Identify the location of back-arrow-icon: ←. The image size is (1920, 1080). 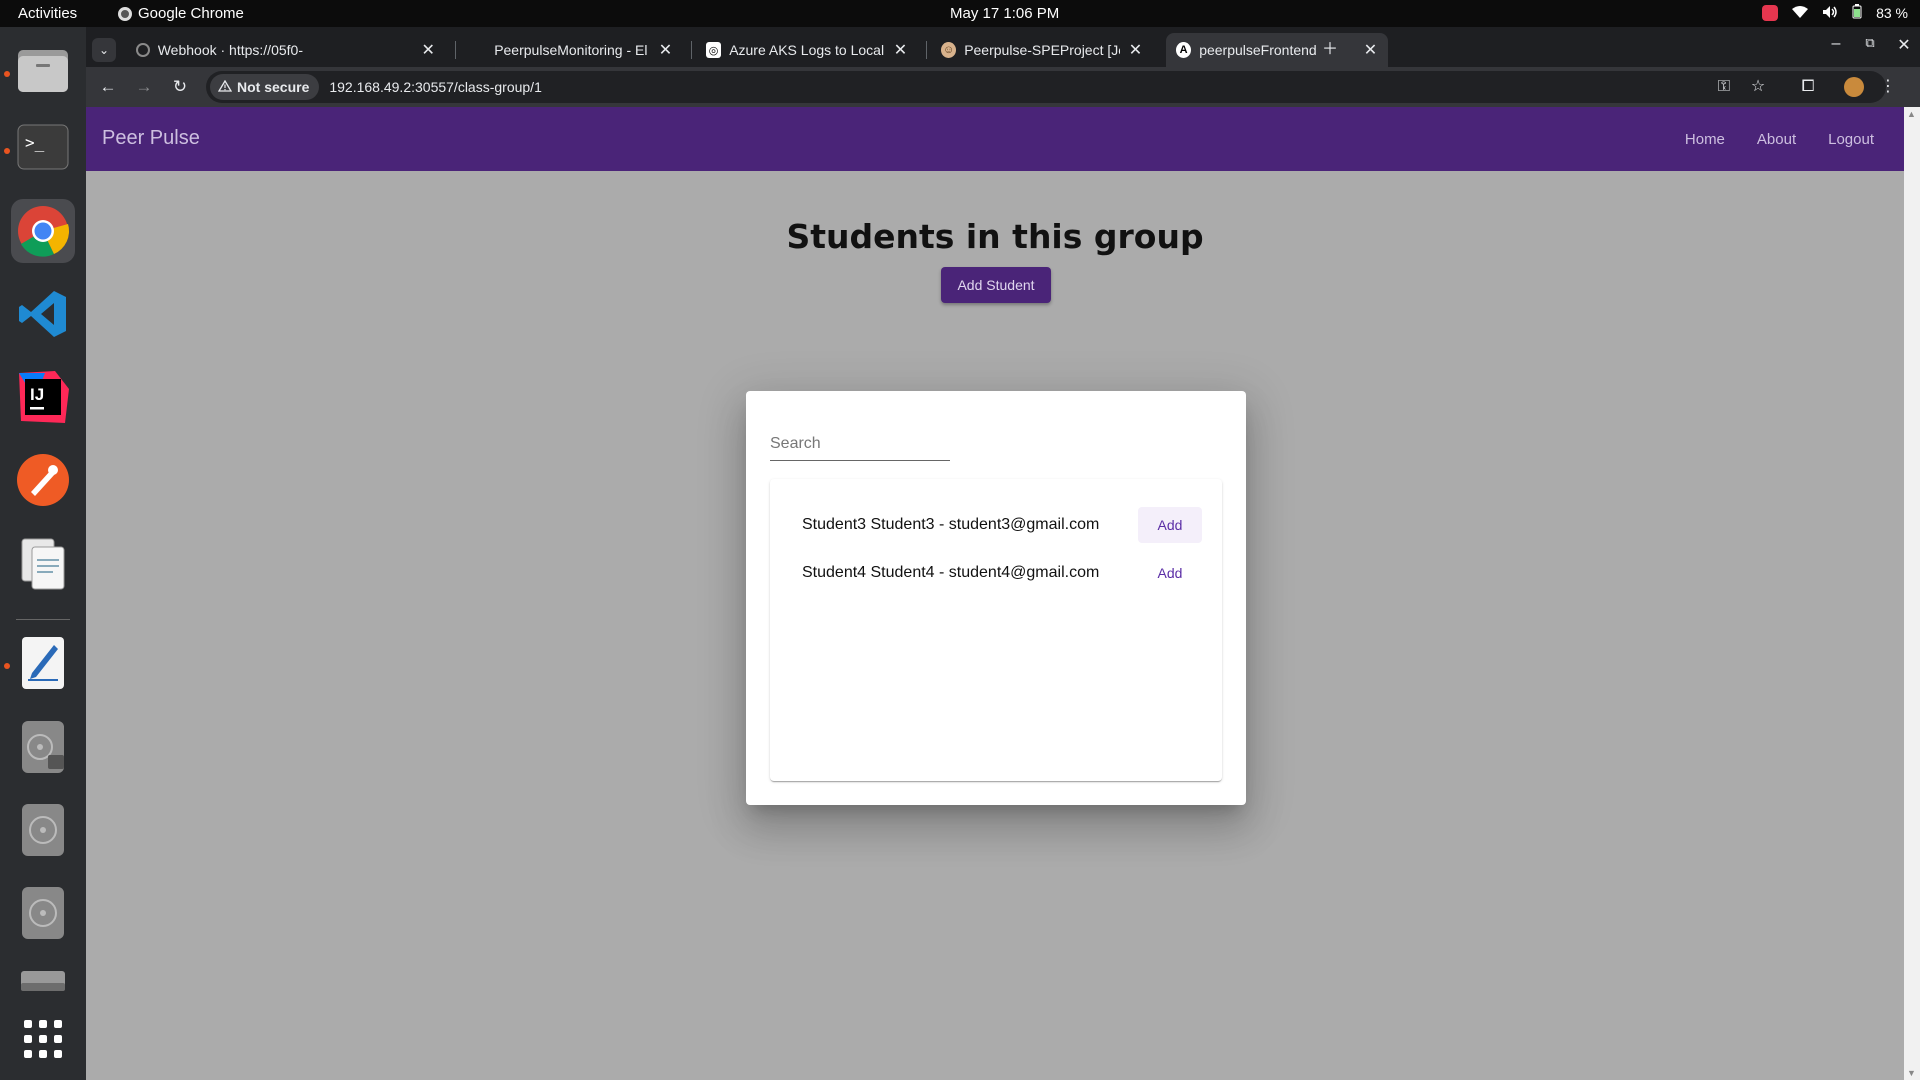
(108, 87).